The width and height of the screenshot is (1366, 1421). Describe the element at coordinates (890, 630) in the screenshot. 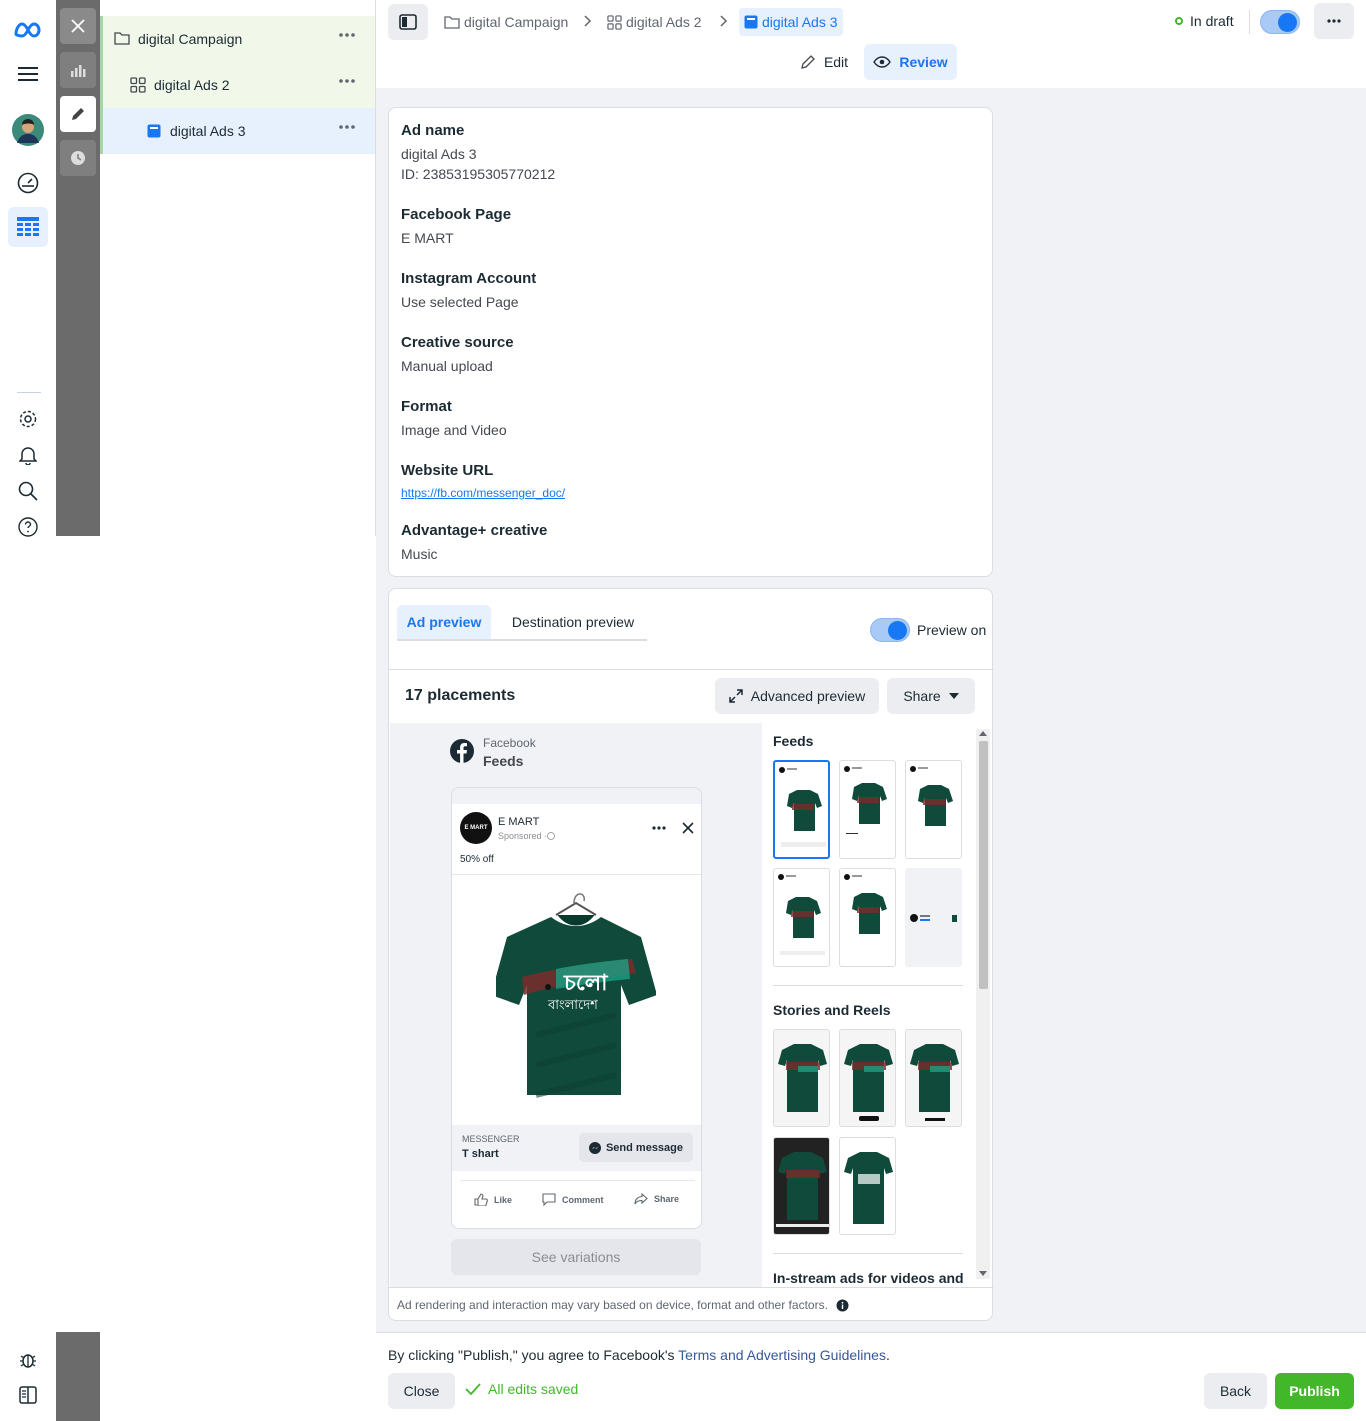

I see `preview-toggle` at that location.